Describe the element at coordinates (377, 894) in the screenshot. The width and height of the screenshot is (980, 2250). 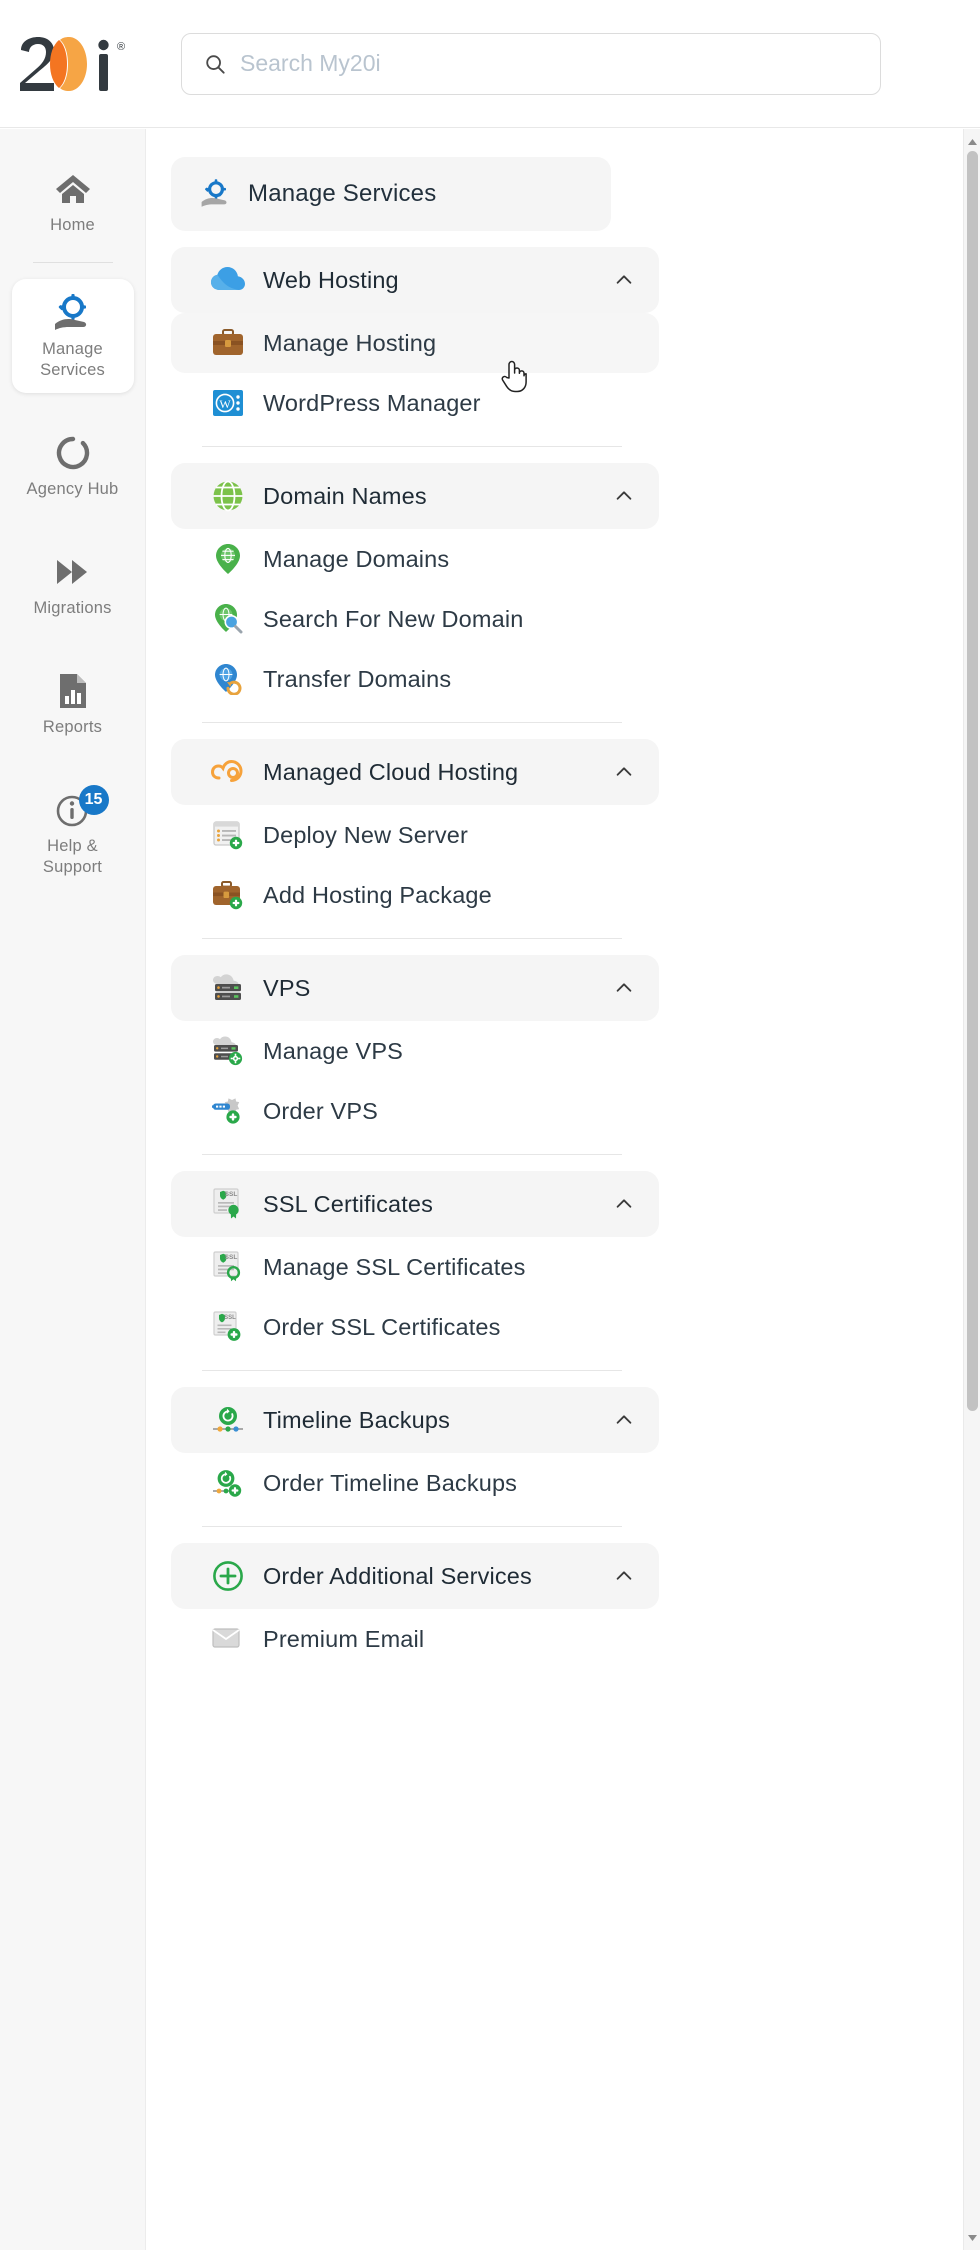
I see `menu-item-label: Add Hosting Package` at that location.